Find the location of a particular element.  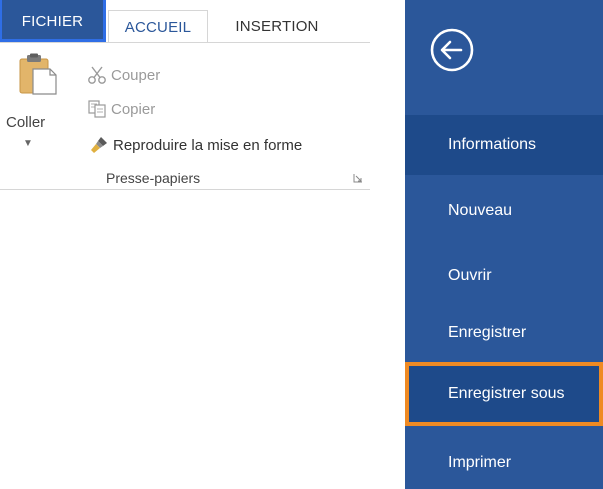

ribbon-tabbar: FICHIER ACCUEIL INSERTION is located at coordinates (185, 21).